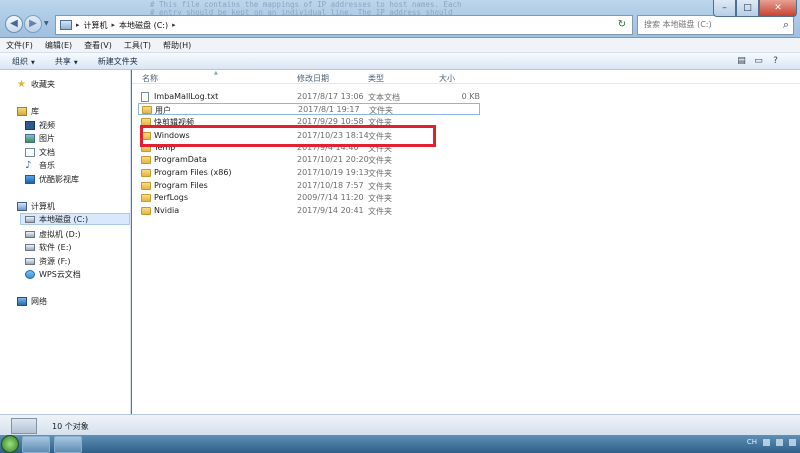 The width and height of the screenshot is (800, 453). I want to click on drive-icon, so click(30, 247).